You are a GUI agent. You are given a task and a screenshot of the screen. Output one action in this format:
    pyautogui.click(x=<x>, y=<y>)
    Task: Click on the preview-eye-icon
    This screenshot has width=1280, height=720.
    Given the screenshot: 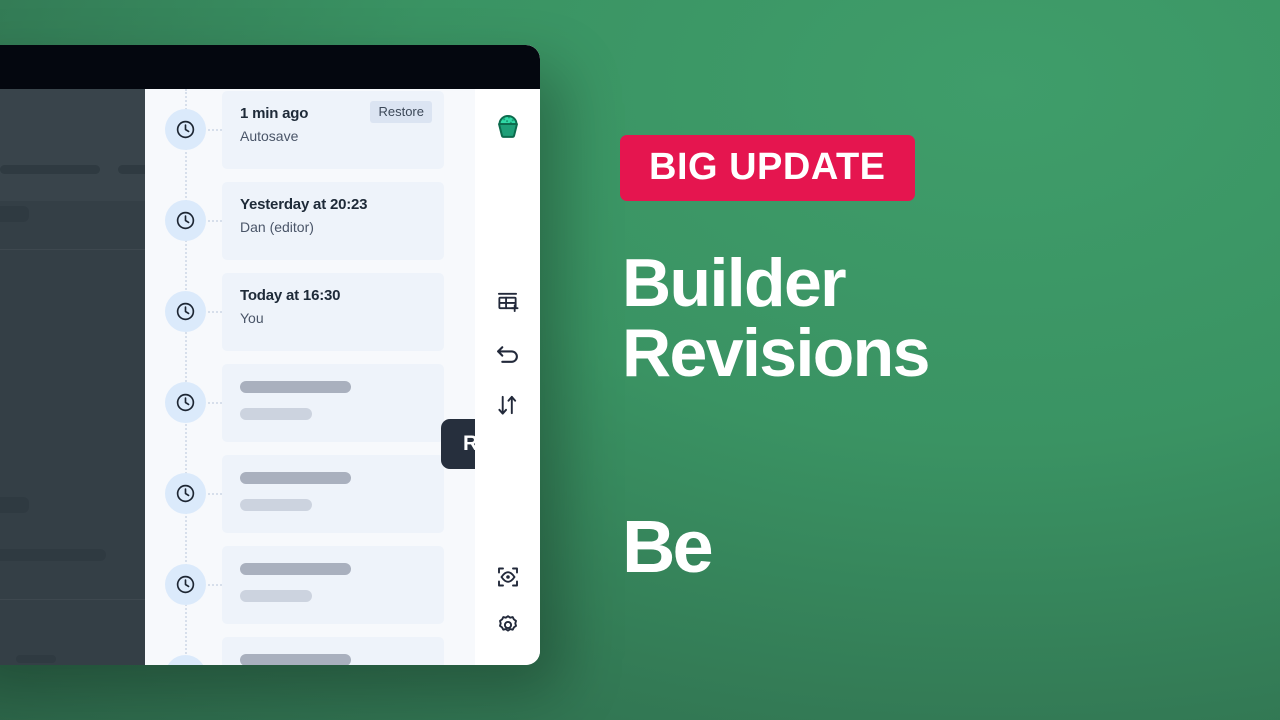 What is the action you would take?
    pyautogui.click(x=508, y=577)
    